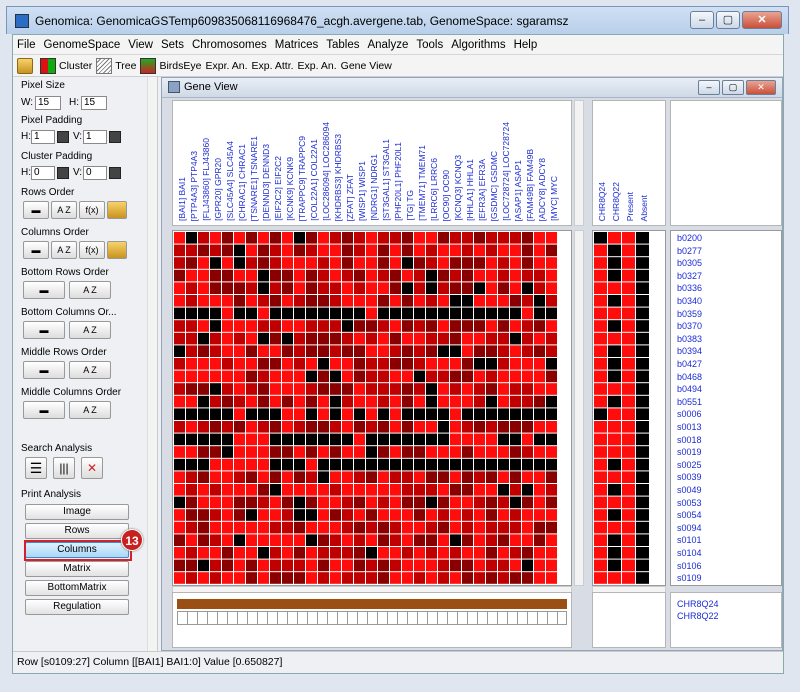  Describe the element at coordinates (689, 566) in the screenshot. I see `row-label: s0106` at that location.